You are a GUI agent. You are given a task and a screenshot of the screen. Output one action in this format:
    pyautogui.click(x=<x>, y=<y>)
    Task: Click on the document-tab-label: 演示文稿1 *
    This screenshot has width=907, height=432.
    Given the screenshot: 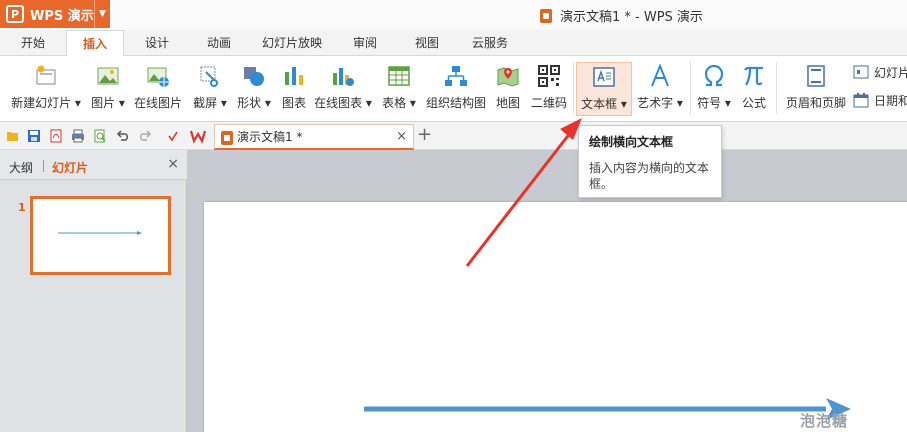 What is the action you would take?
    pyautogui.click(x=270, y=137)
    